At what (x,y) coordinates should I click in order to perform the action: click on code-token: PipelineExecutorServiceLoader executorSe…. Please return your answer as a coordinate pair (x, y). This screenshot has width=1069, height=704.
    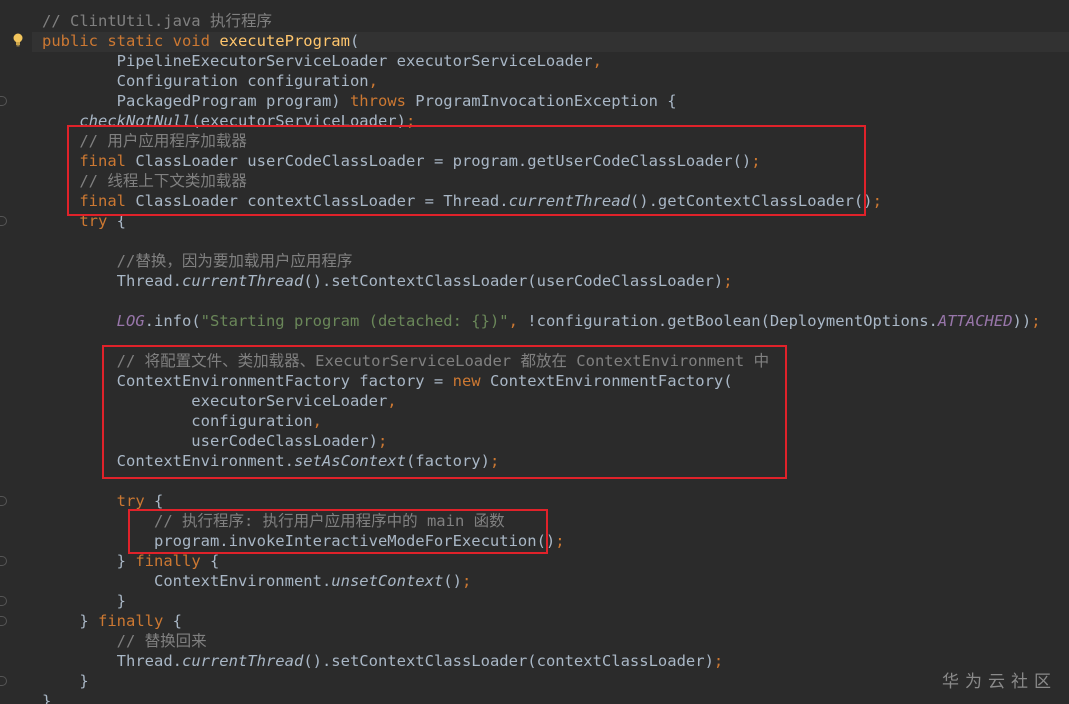
    Looking at the image, I should click on (317, 61).